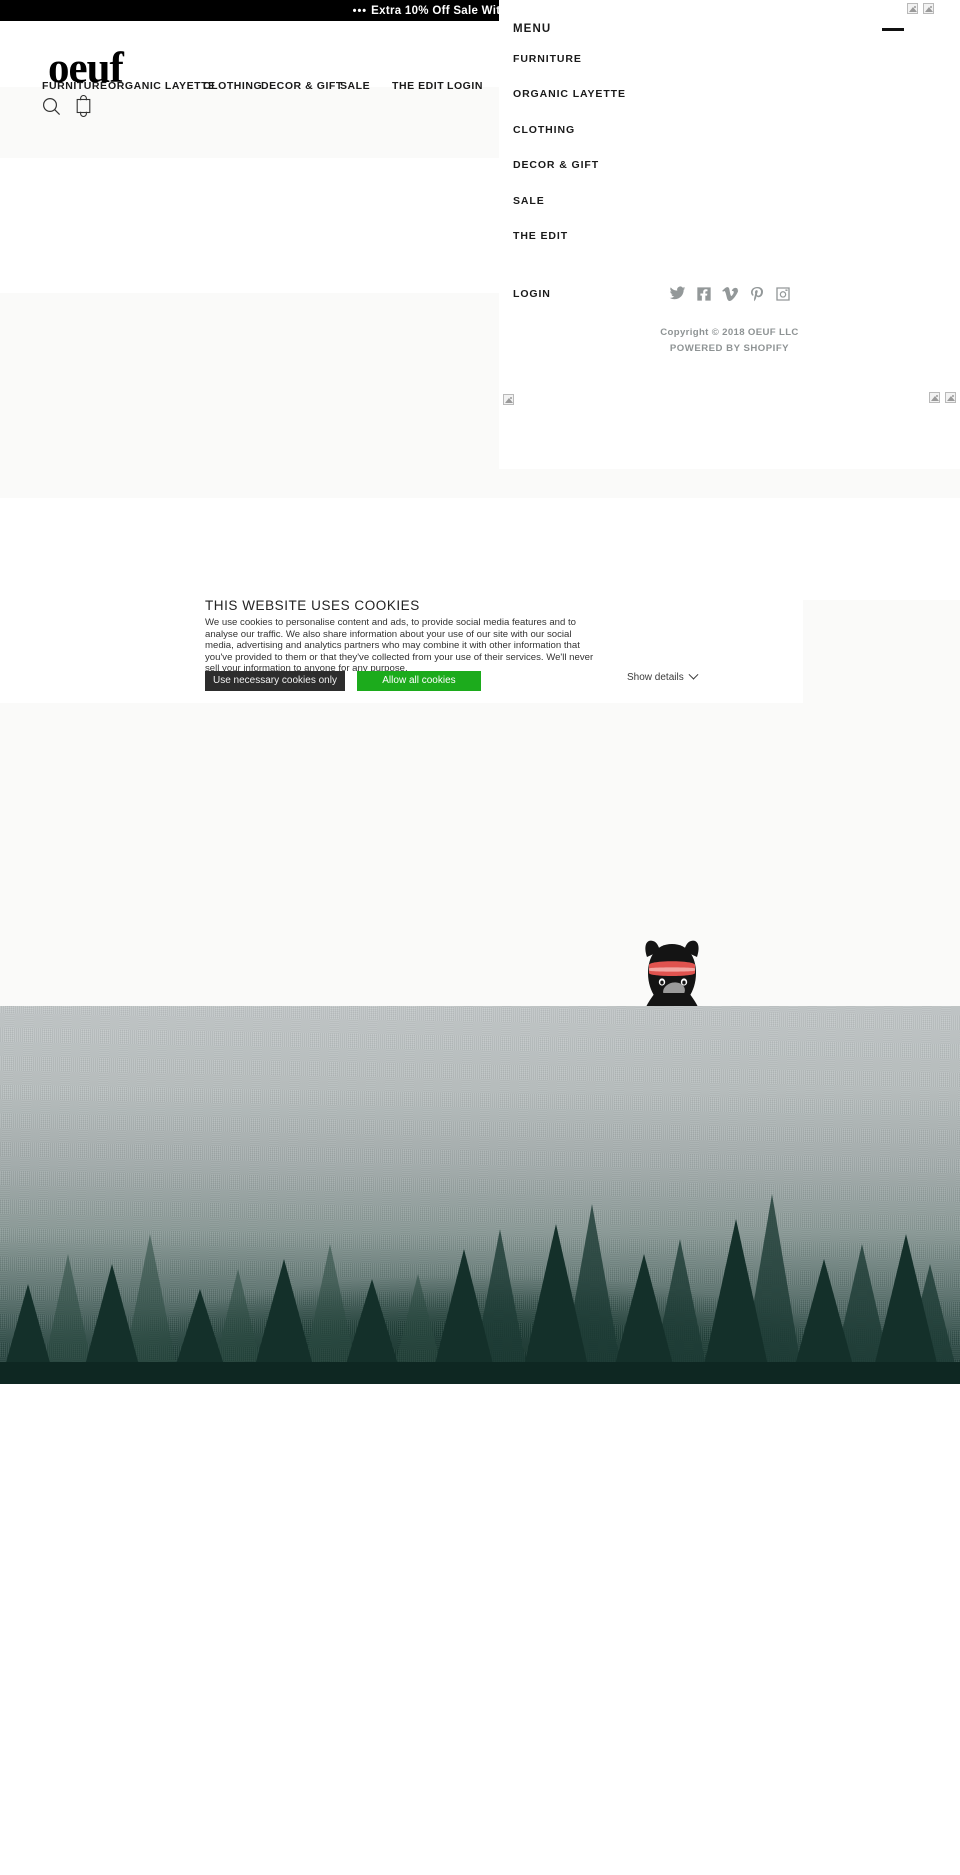  I want to click on nav-item-decor-gift: DECOR & GIFT, so click(302, 86).